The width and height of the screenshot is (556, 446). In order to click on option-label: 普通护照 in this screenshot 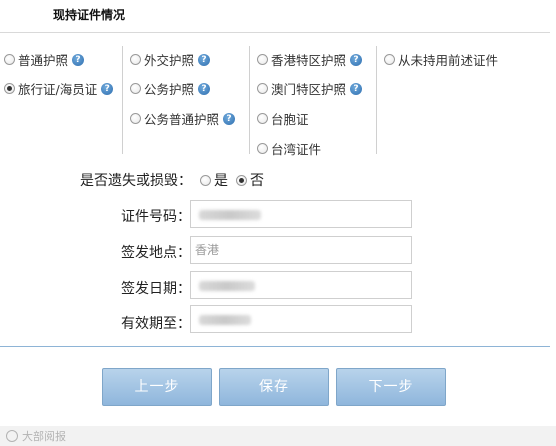, I will do `click(43, 60)`.